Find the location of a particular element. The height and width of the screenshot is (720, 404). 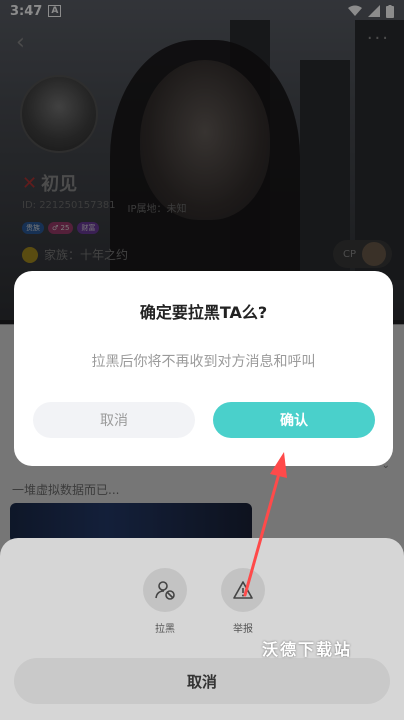

block-action: 拉黑 is located at coordinates (165, 601).